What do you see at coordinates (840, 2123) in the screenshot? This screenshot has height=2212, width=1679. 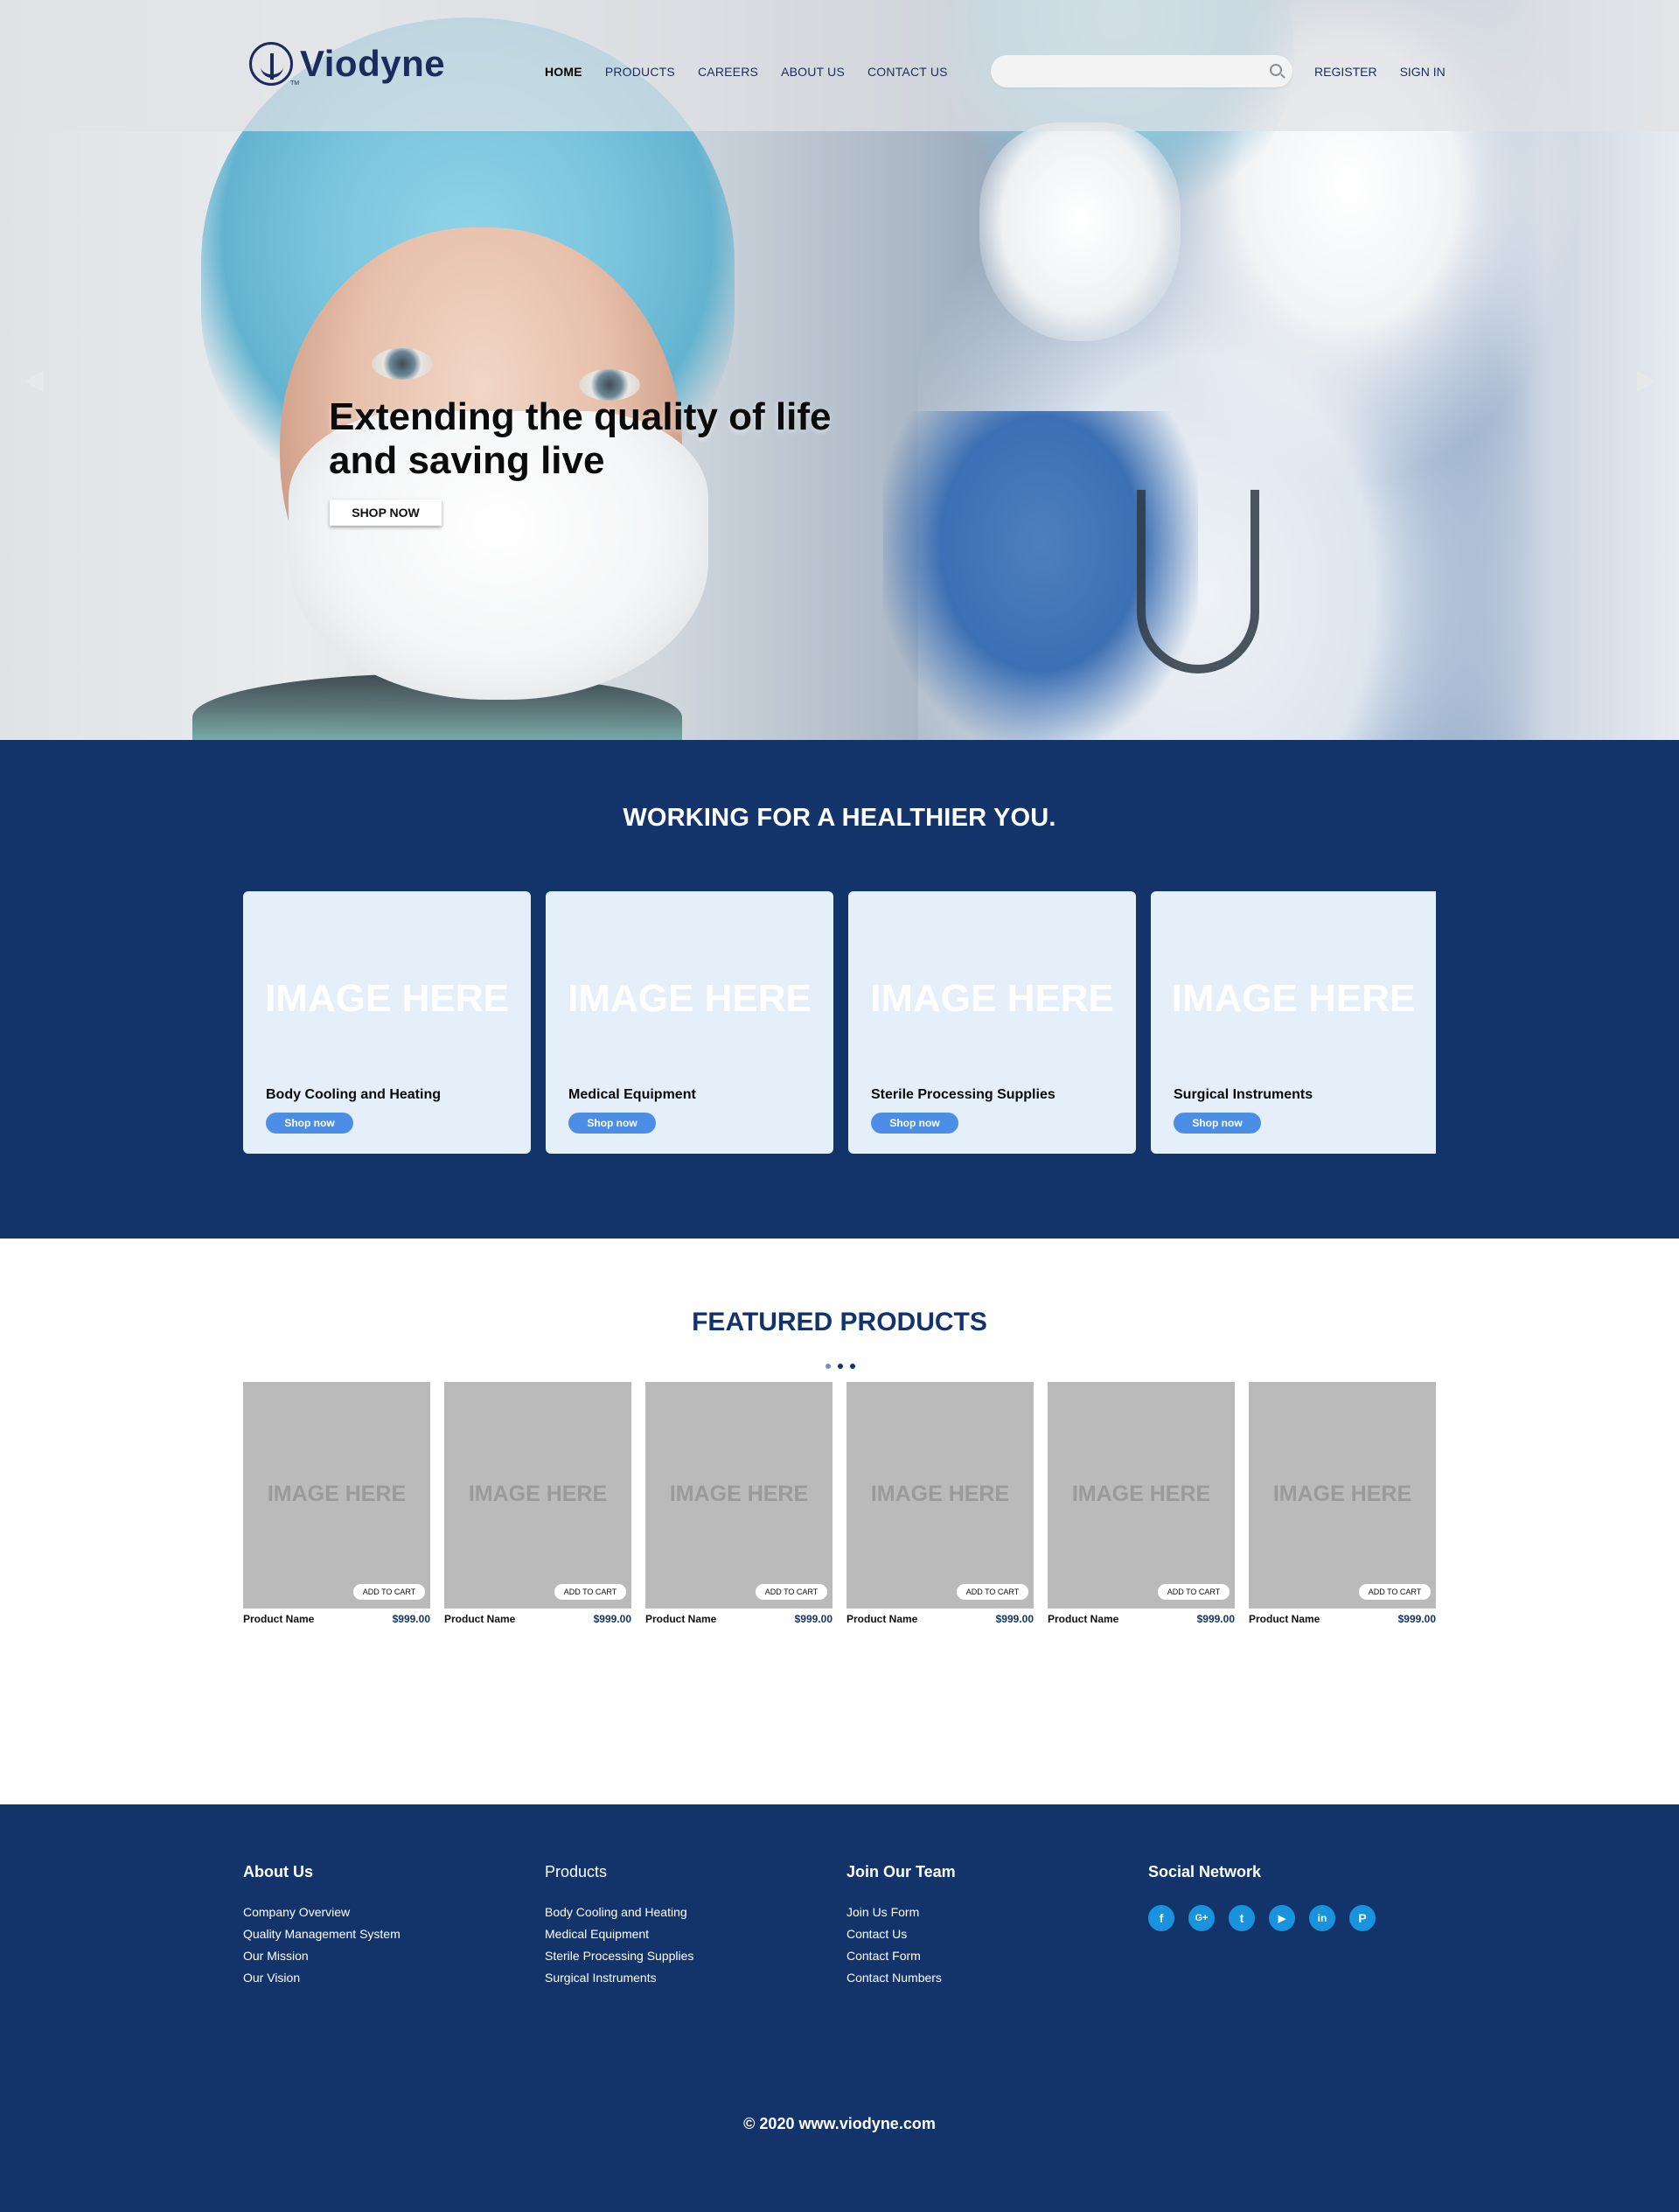 I see `copyright-text: © 2020 www.viodyne.com` at bounding box center [840, 2123].